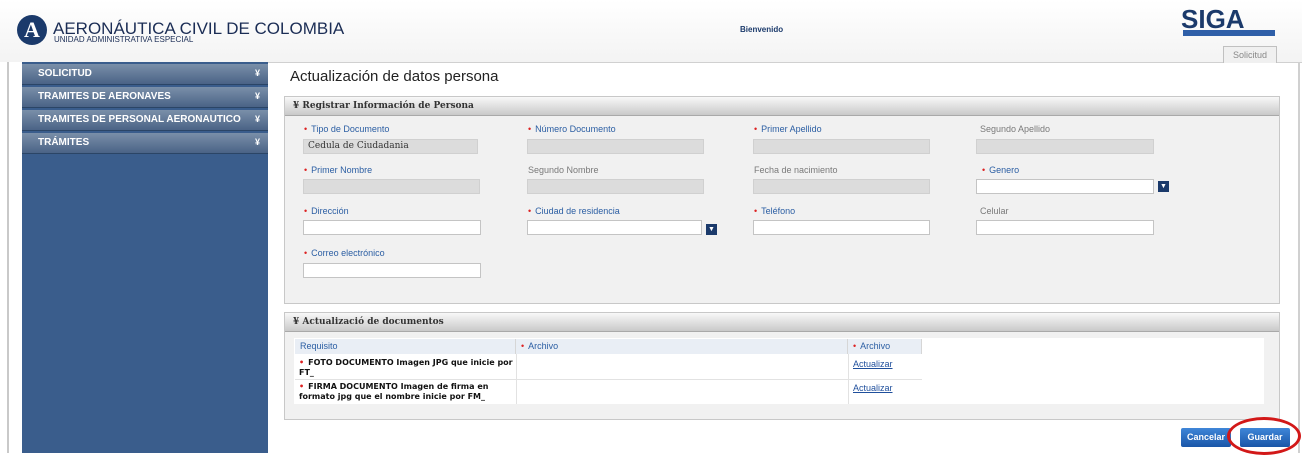 This screenshot has width=1302, height=455. What do you see at coordinates (405, 346) in the screenshot?
I see `col-header-requisito: Requisito` at bounding box center [405, 346].